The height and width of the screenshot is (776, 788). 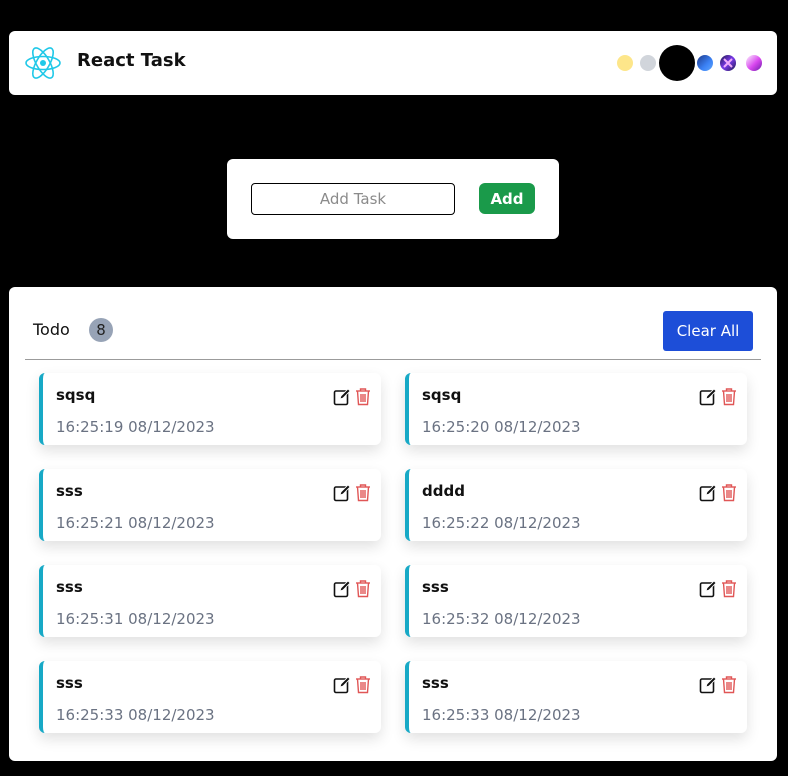 What do you see at coordinates (708, 331) in the screenshot?
I see `clear-all-button: Clear All` at bounding box center [708, 331].